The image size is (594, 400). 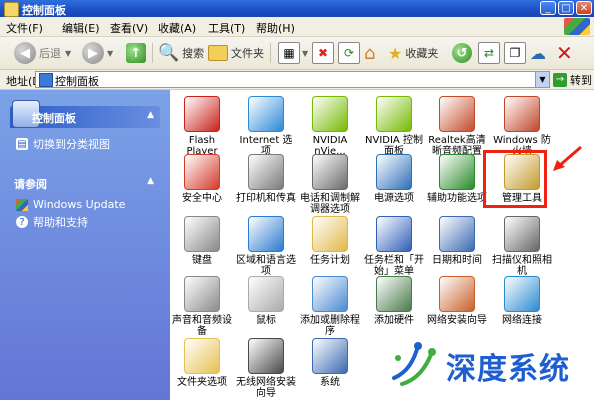 I want to click on control-panel-item: 辅助功能选项, so click(x=457, y=179).